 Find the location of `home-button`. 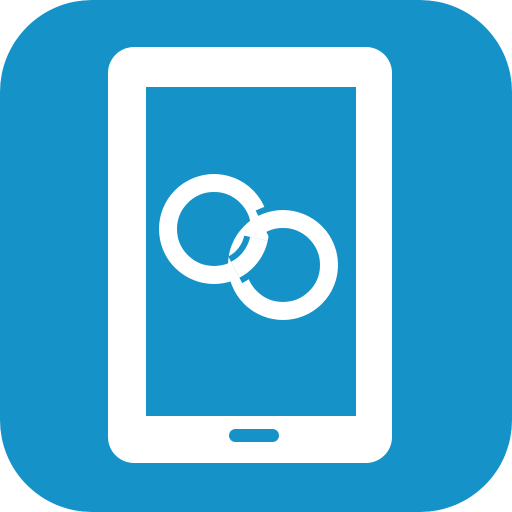

home-button is located at coordinates (254, 435).